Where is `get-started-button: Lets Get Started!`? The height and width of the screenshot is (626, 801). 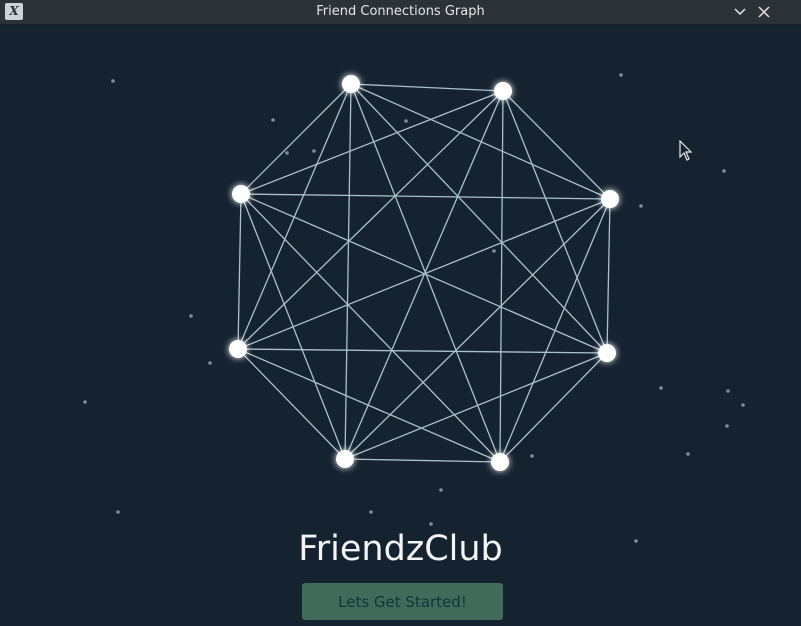 get-started-button: Lets Get Started! is located at coordinates (402, 601).